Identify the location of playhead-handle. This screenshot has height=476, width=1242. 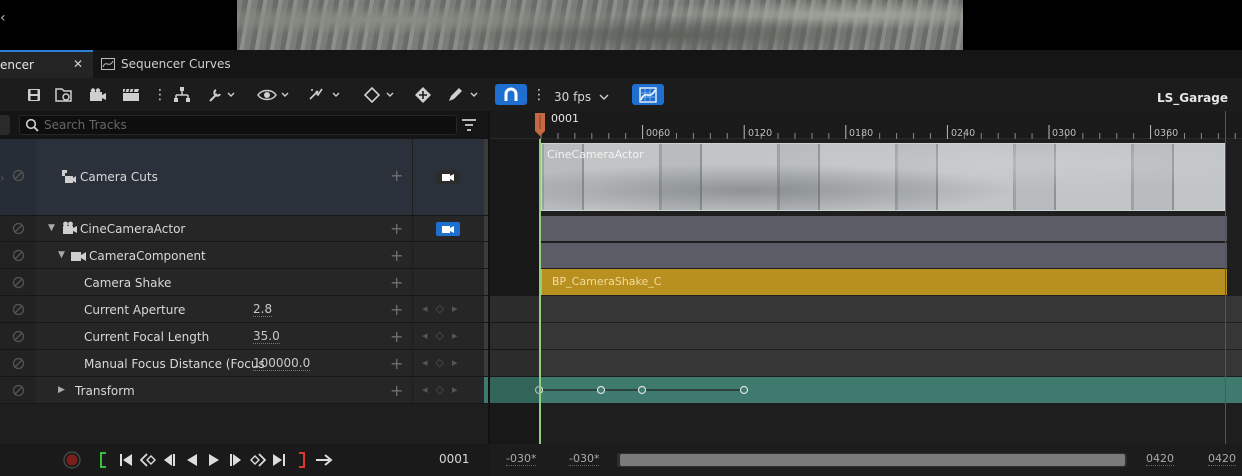
(540, 124).